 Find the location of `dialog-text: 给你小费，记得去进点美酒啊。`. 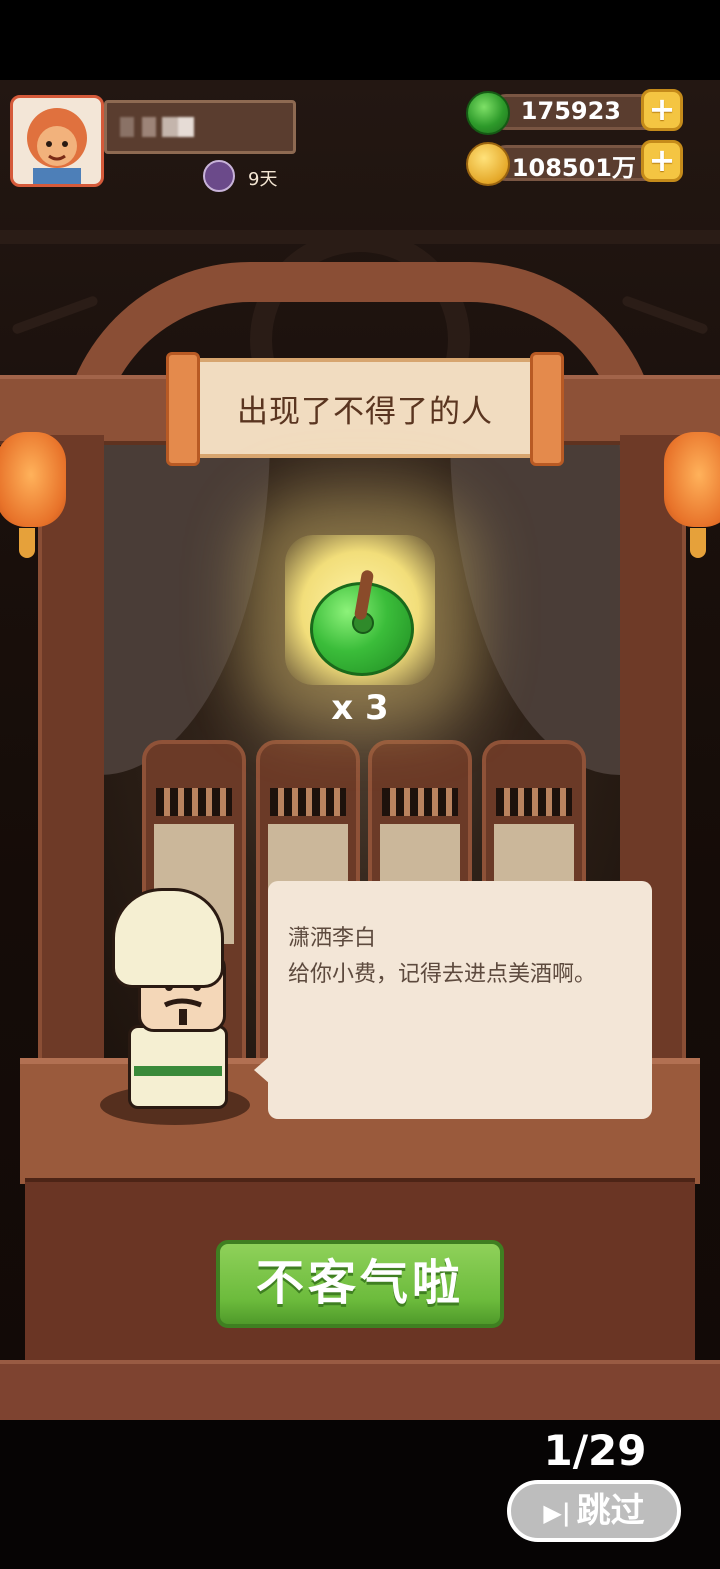

dialog-text: 给你小费，记得去进点美酒啊。 is located at coordinates (442, 974).